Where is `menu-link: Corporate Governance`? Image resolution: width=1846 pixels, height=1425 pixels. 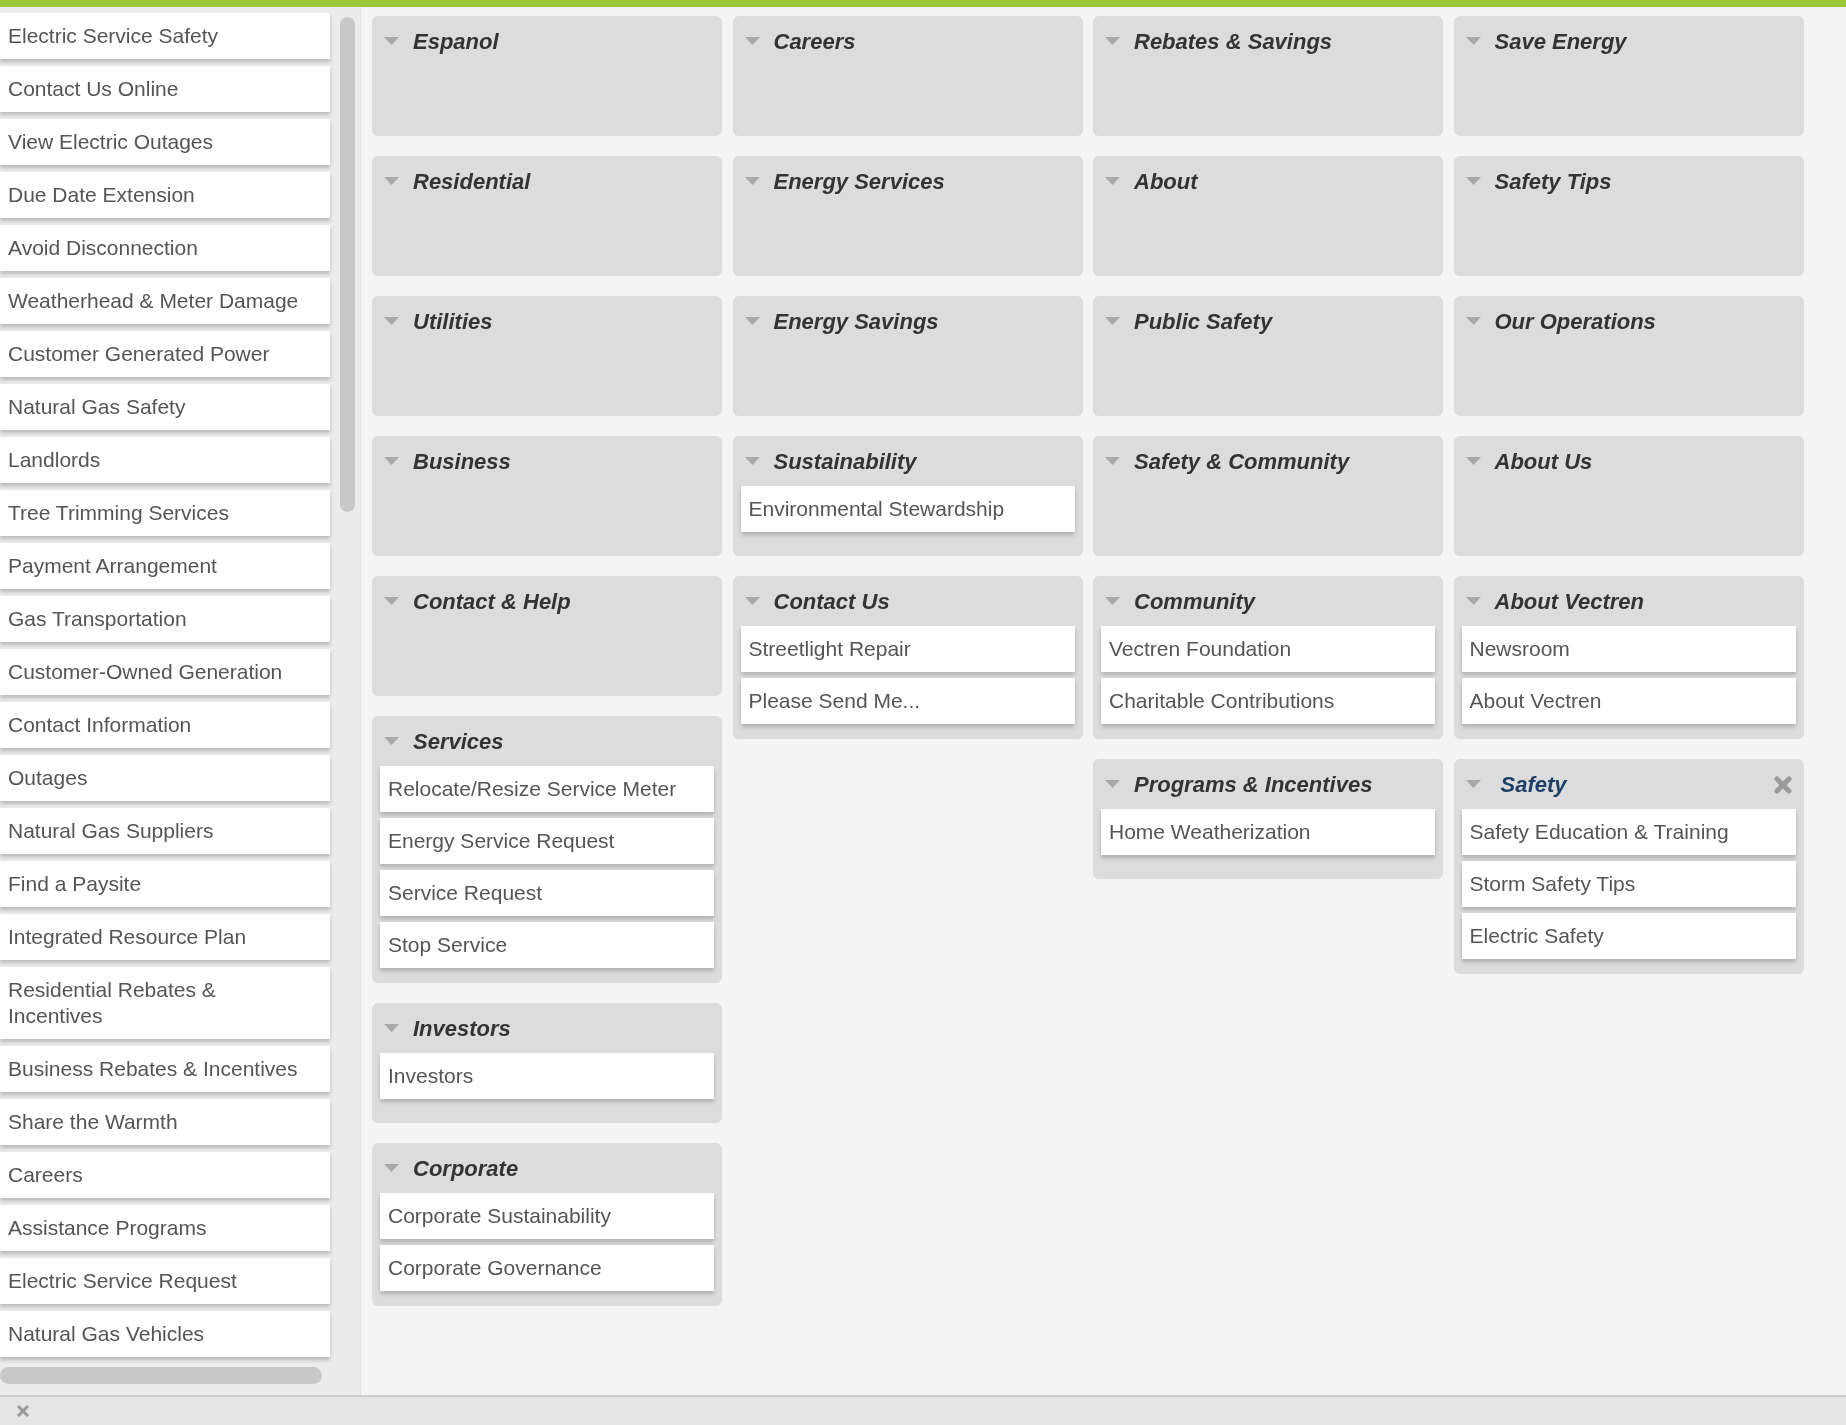
menu-link: Corporate Governance is located at coordinates (547, 1268).